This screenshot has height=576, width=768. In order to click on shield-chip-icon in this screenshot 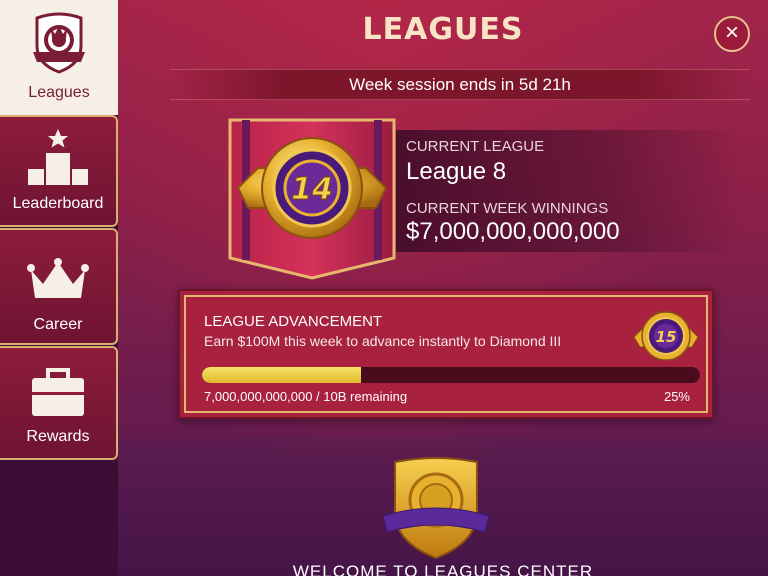, I will do `click(59, 43)`.